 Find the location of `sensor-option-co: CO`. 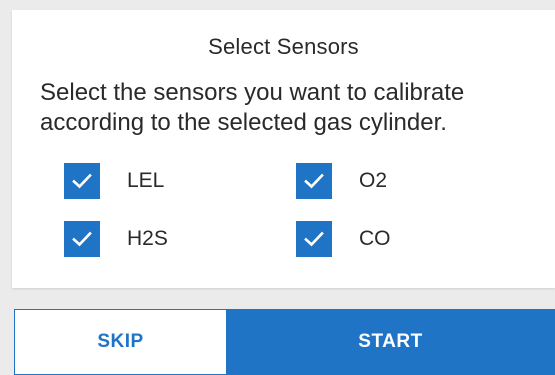

sensor-option-co: CO is located at coordinates (412, 239).